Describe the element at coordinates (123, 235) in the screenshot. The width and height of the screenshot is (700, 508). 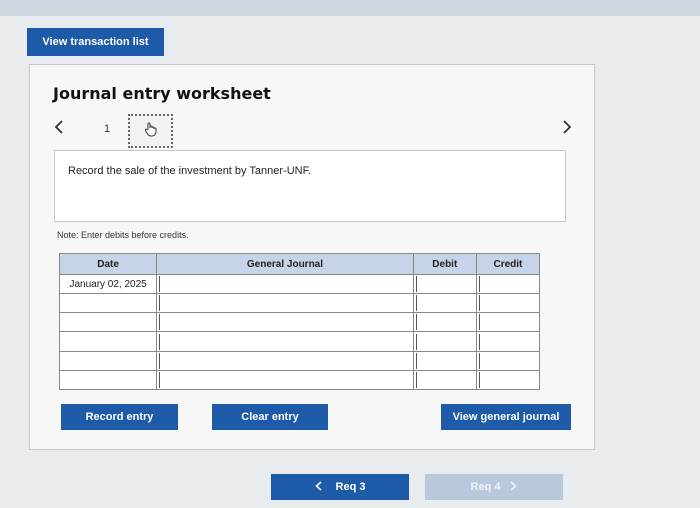
I see `note-text: Note: Enter debits before credits.` at that location.